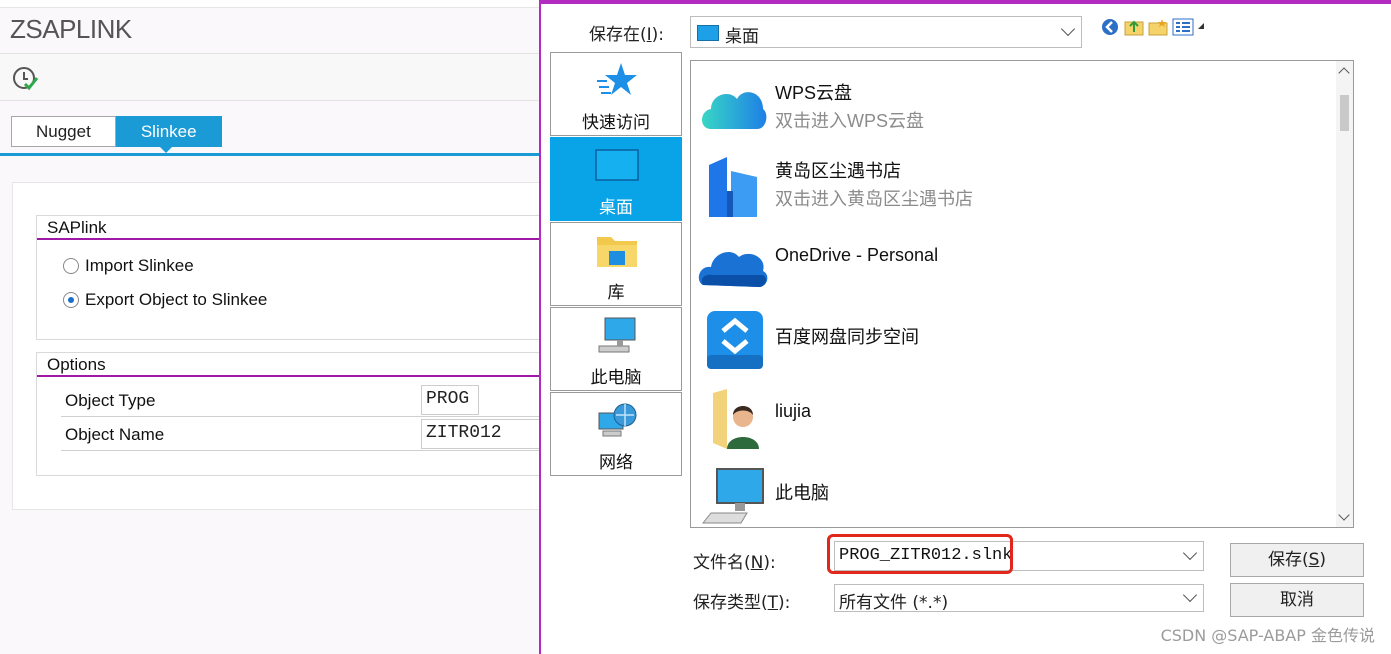  What do you see at coordinates (733, 269) in the screenshot?
I see `onedrive-icon` at bounding box center [733, 269].